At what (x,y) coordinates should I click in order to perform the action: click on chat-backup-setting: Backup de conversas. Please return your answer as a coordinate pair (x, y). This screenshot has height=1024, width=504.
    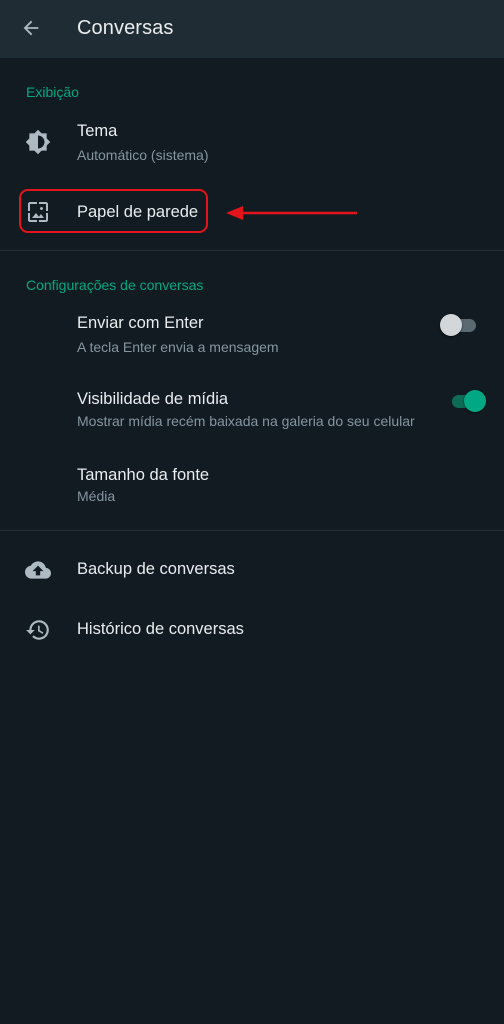
    Looking at the image, I should click on (252, 570).